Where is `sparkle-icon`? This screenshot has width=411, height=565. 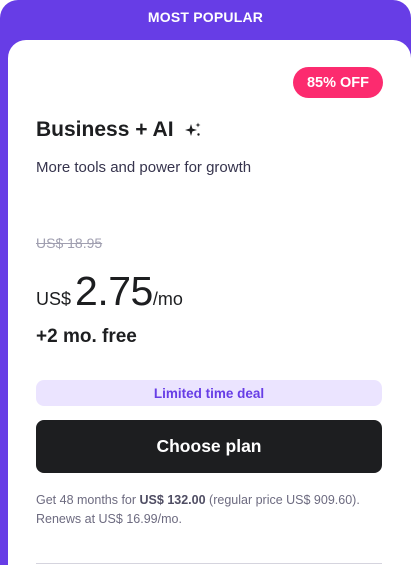 sparkle-icon is located at coordinates (192, 129).